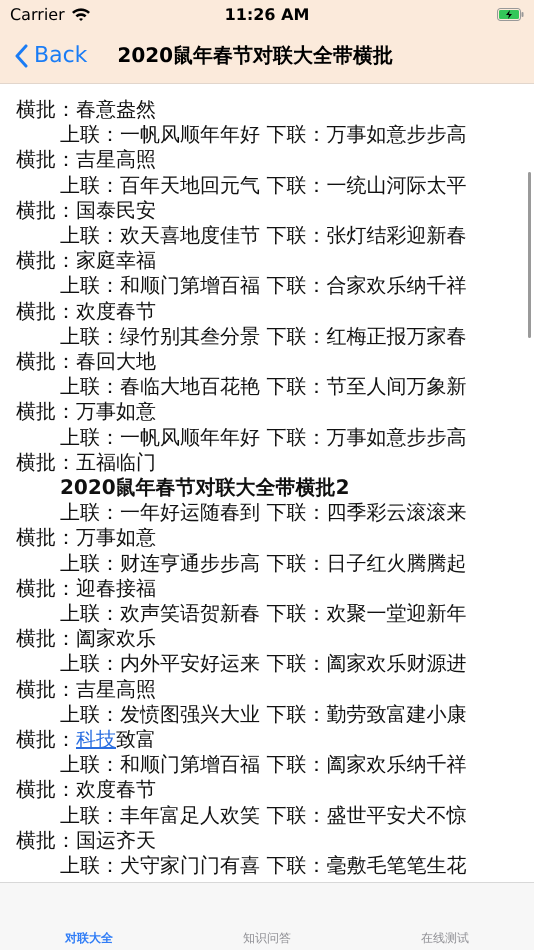 The image size is (534, 950). Describe the element at coordinates (89, 938) in the screenshot. I see `tab: 对联大全` at that location.